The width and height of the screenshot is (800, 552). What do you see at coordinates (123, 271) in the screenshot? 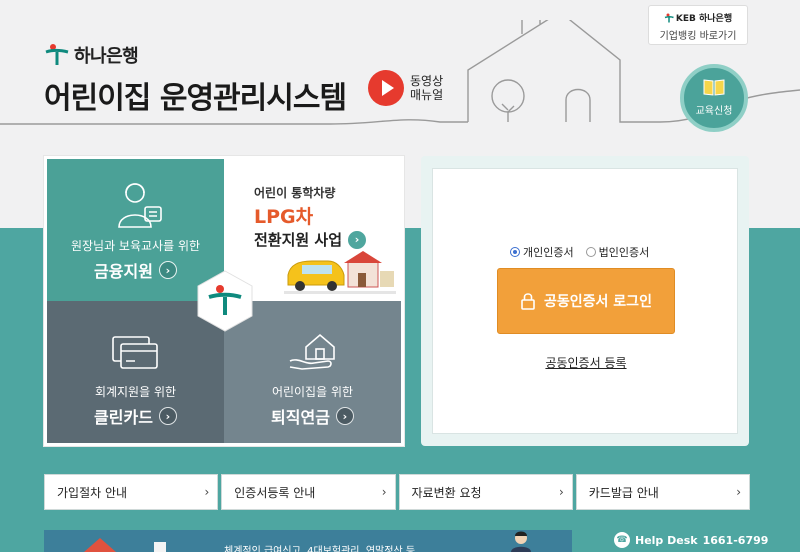
I see `promo-finance-title: 금융지원` at bounding box center [123, 271].